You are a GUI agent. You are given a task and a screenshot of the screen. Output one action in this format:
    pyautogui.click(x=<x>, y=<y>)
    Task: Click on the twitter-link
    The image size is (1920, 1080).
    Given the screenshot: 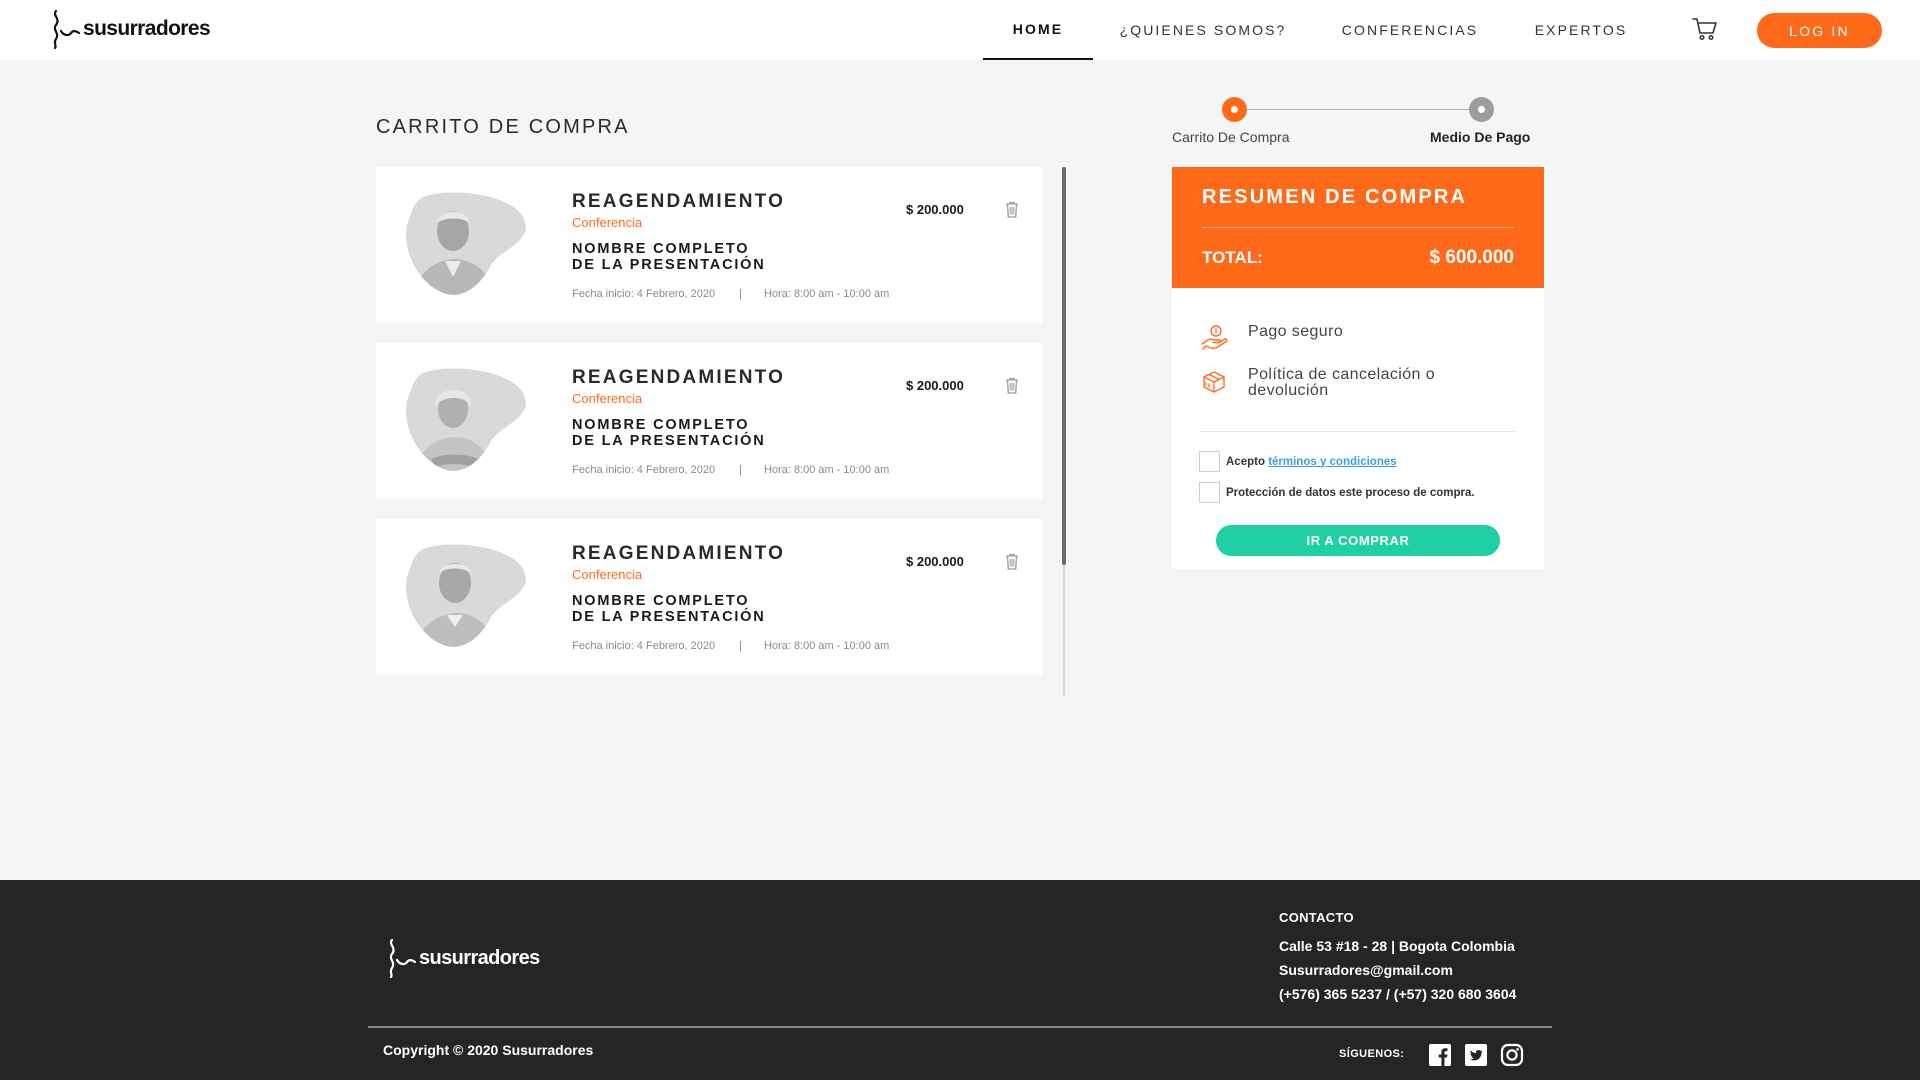 What is the action you would take?
    pyautogui.click(x=1476, y=1055)
    